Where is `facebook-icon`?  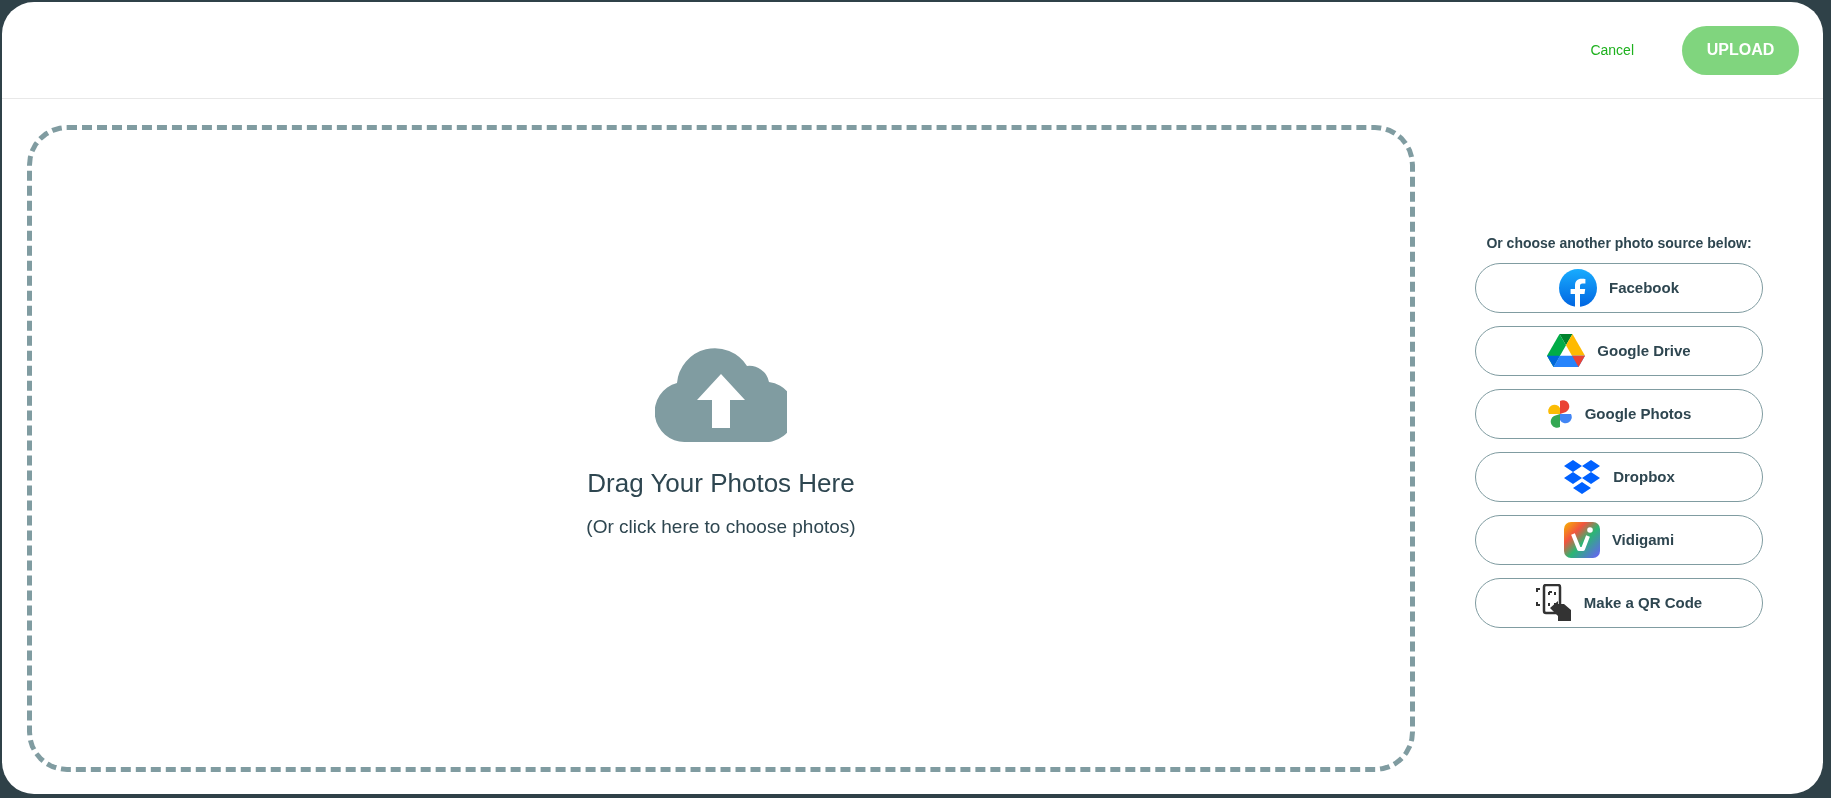
facebook-icon is located at coordinates (1578, 288).